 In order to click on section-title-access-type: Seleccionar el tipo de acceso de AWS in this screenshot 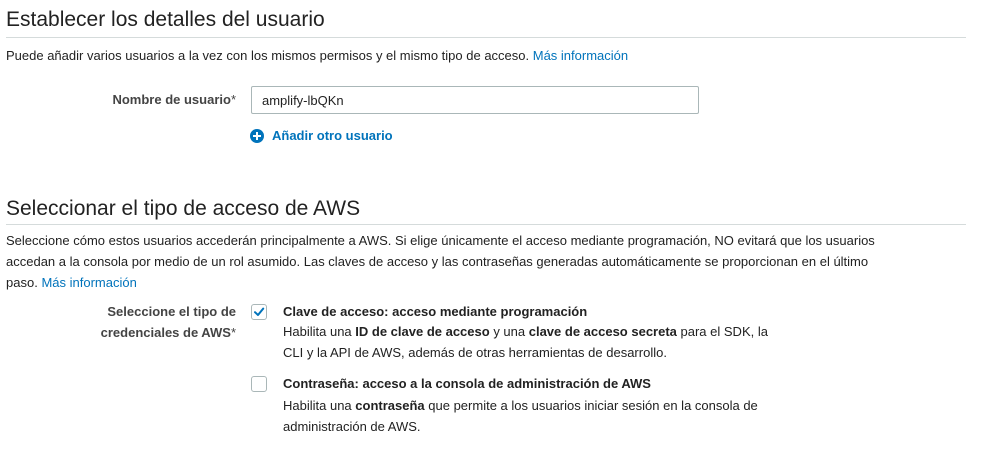, I will do `click(183, 208)`.